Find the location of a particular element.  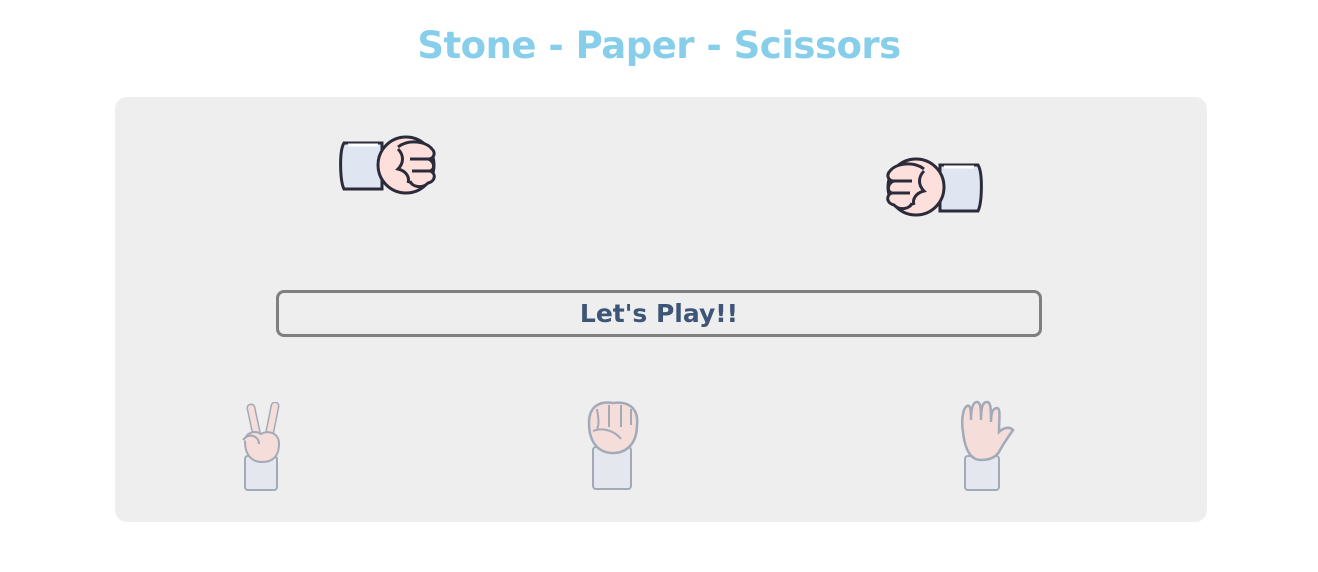

player-fist-icon is located at coordinates (389, 166).